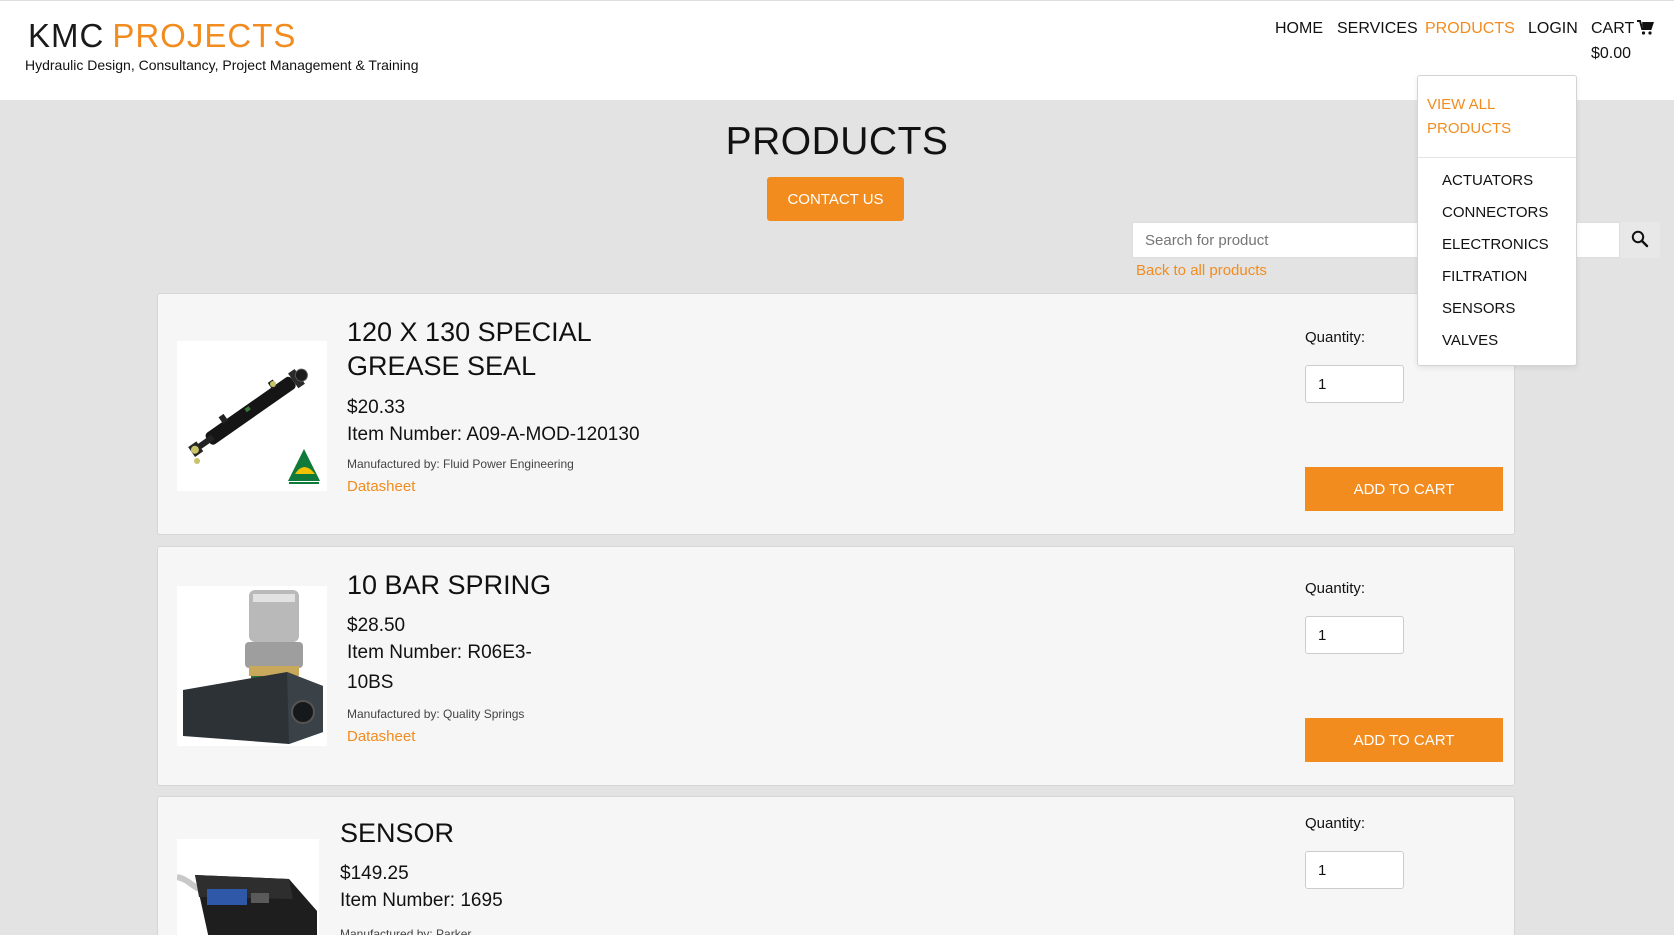  Describe the element at coordinates (837, 35) in the screenshot. I see `main-nav: HOME SERVICES PRODUCTS LOGIN CART` at that location.